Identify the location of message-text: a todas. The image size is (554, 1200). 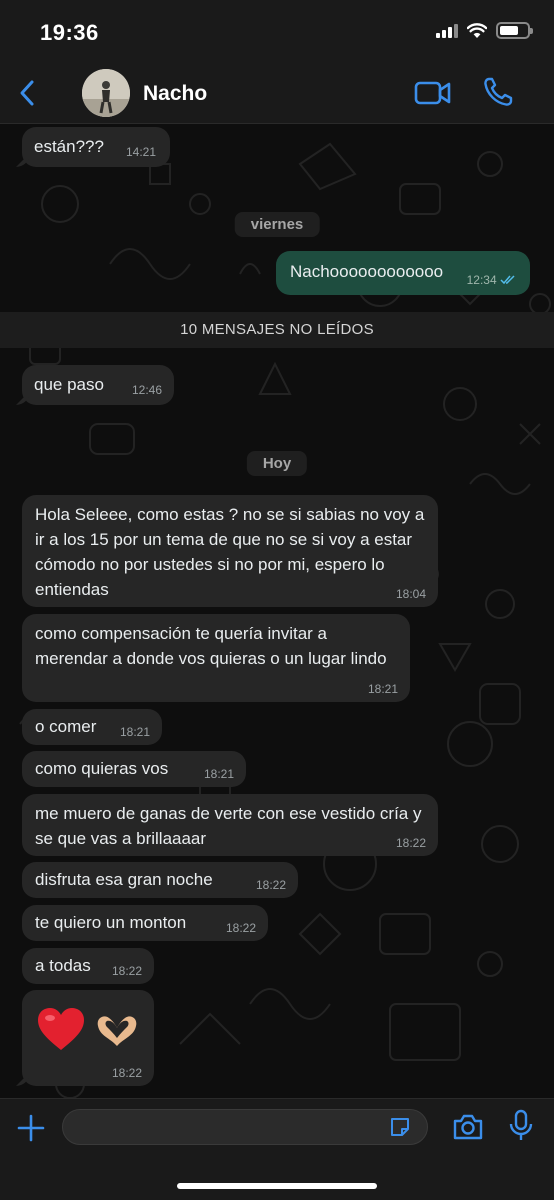
(63, 965).